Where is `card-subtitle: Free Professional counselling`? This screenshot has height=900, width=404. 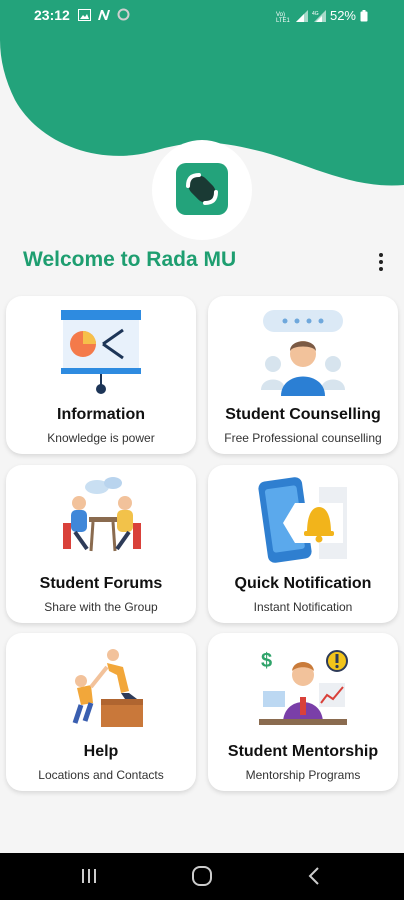 card-subtitle: Free Professional counselling is located at coordinates (303, 438).